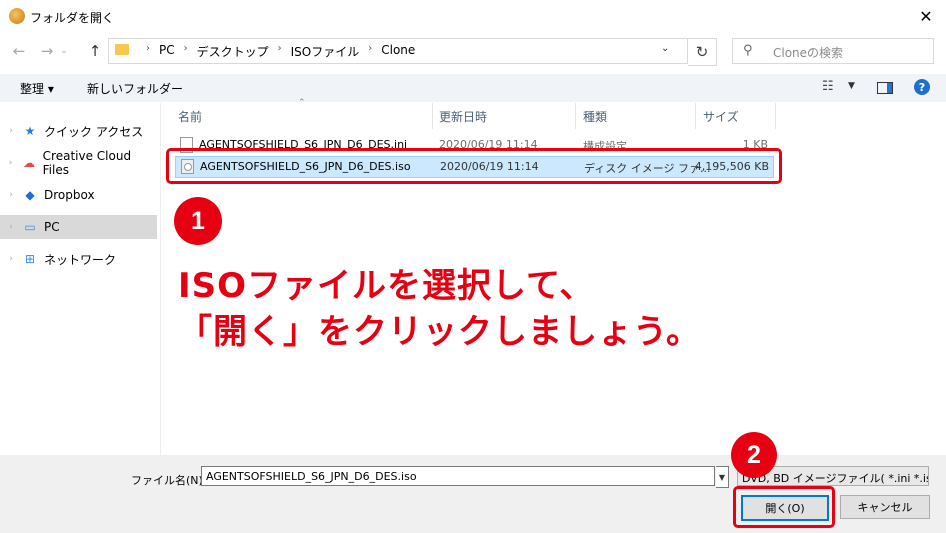 This screenshot has width=946, height=533. What do you see at coordinates (748, 50) in the screenshot?
I see `search-icon: ⚲` at bounding box center [748, 50].